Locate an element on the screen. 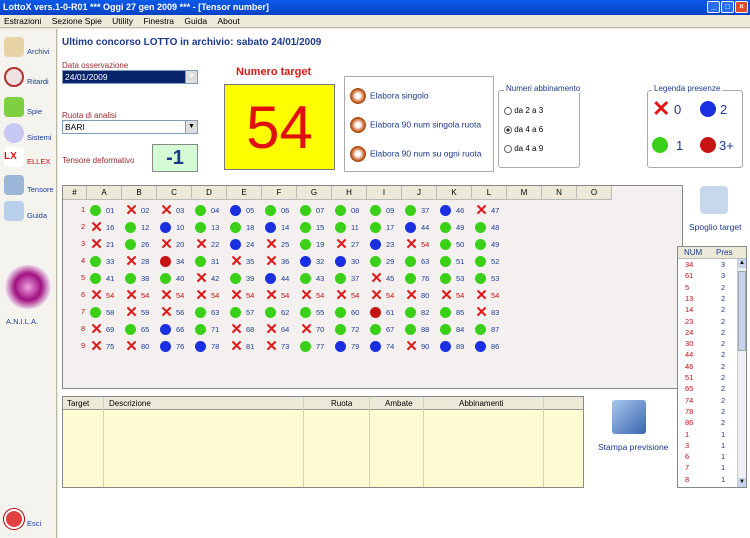 This screenshot has width=750, height=538. grid-number: 84 is located at coordinates (460, 329).